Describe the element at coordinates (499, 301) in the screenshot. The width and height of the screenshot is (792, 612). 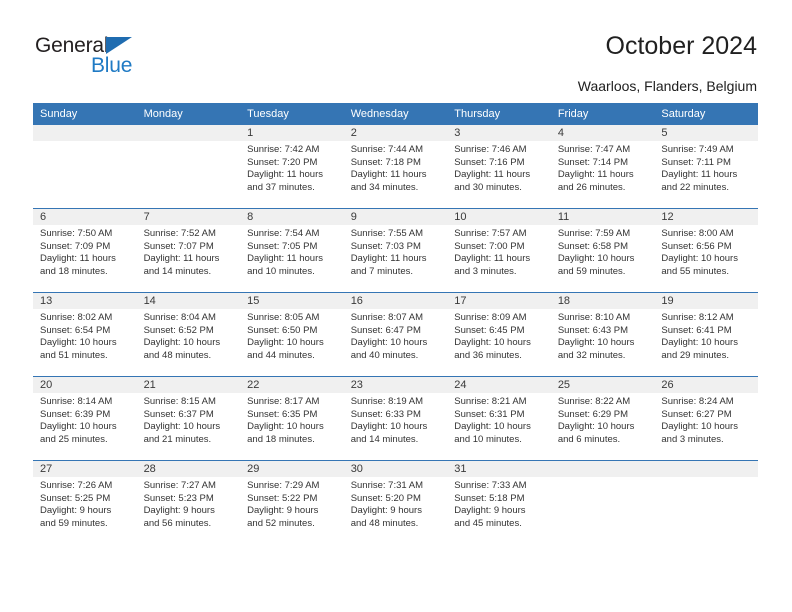
I see `day-number: 17` at that location.